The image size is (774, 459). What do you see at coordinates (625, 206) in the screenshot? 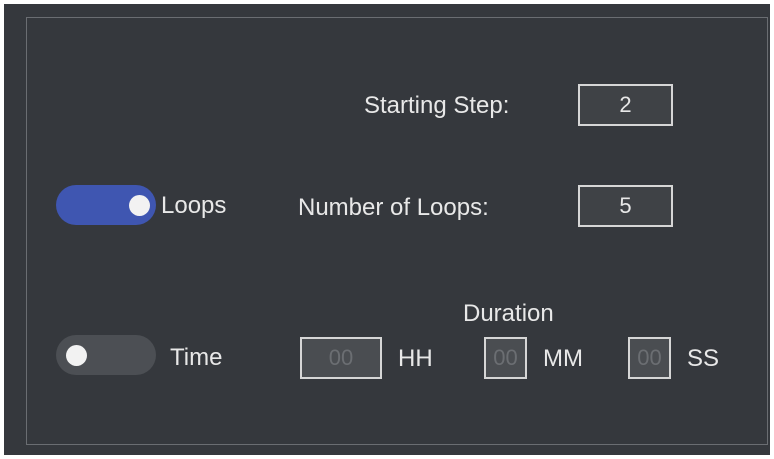
I see `number-of-loops-input` at bounding box center [625, 206].